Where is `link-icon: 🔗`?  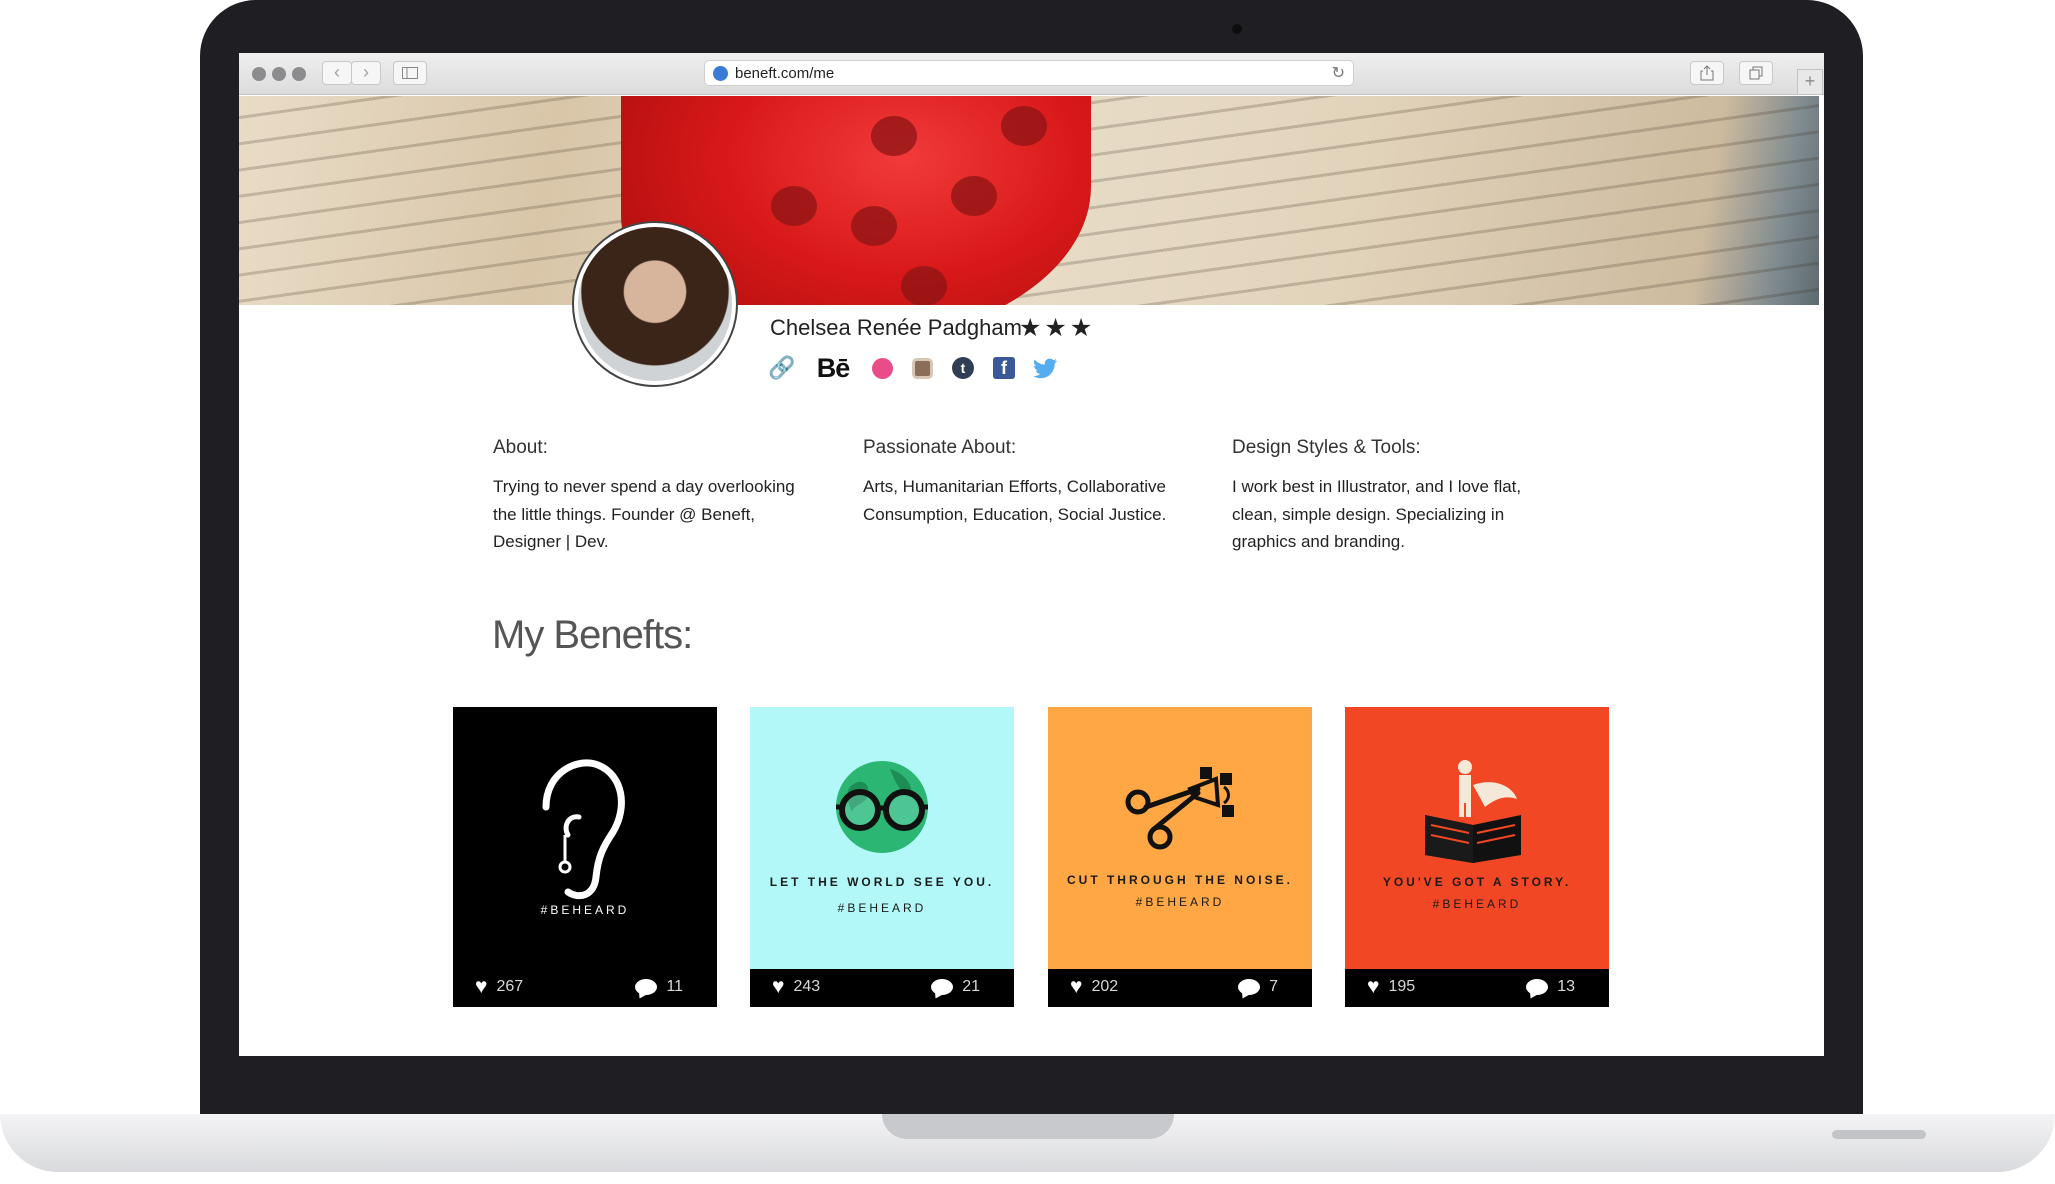 link-icon: 🔗 is located at coordinates (781, 367).